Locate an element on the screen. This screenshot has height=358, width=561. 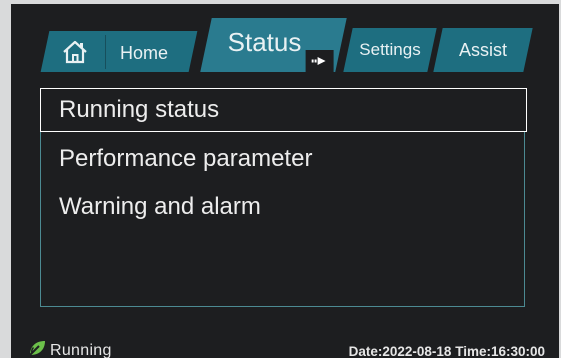
menu-item-label: Performance parameter is located at coordinates (186, 158).